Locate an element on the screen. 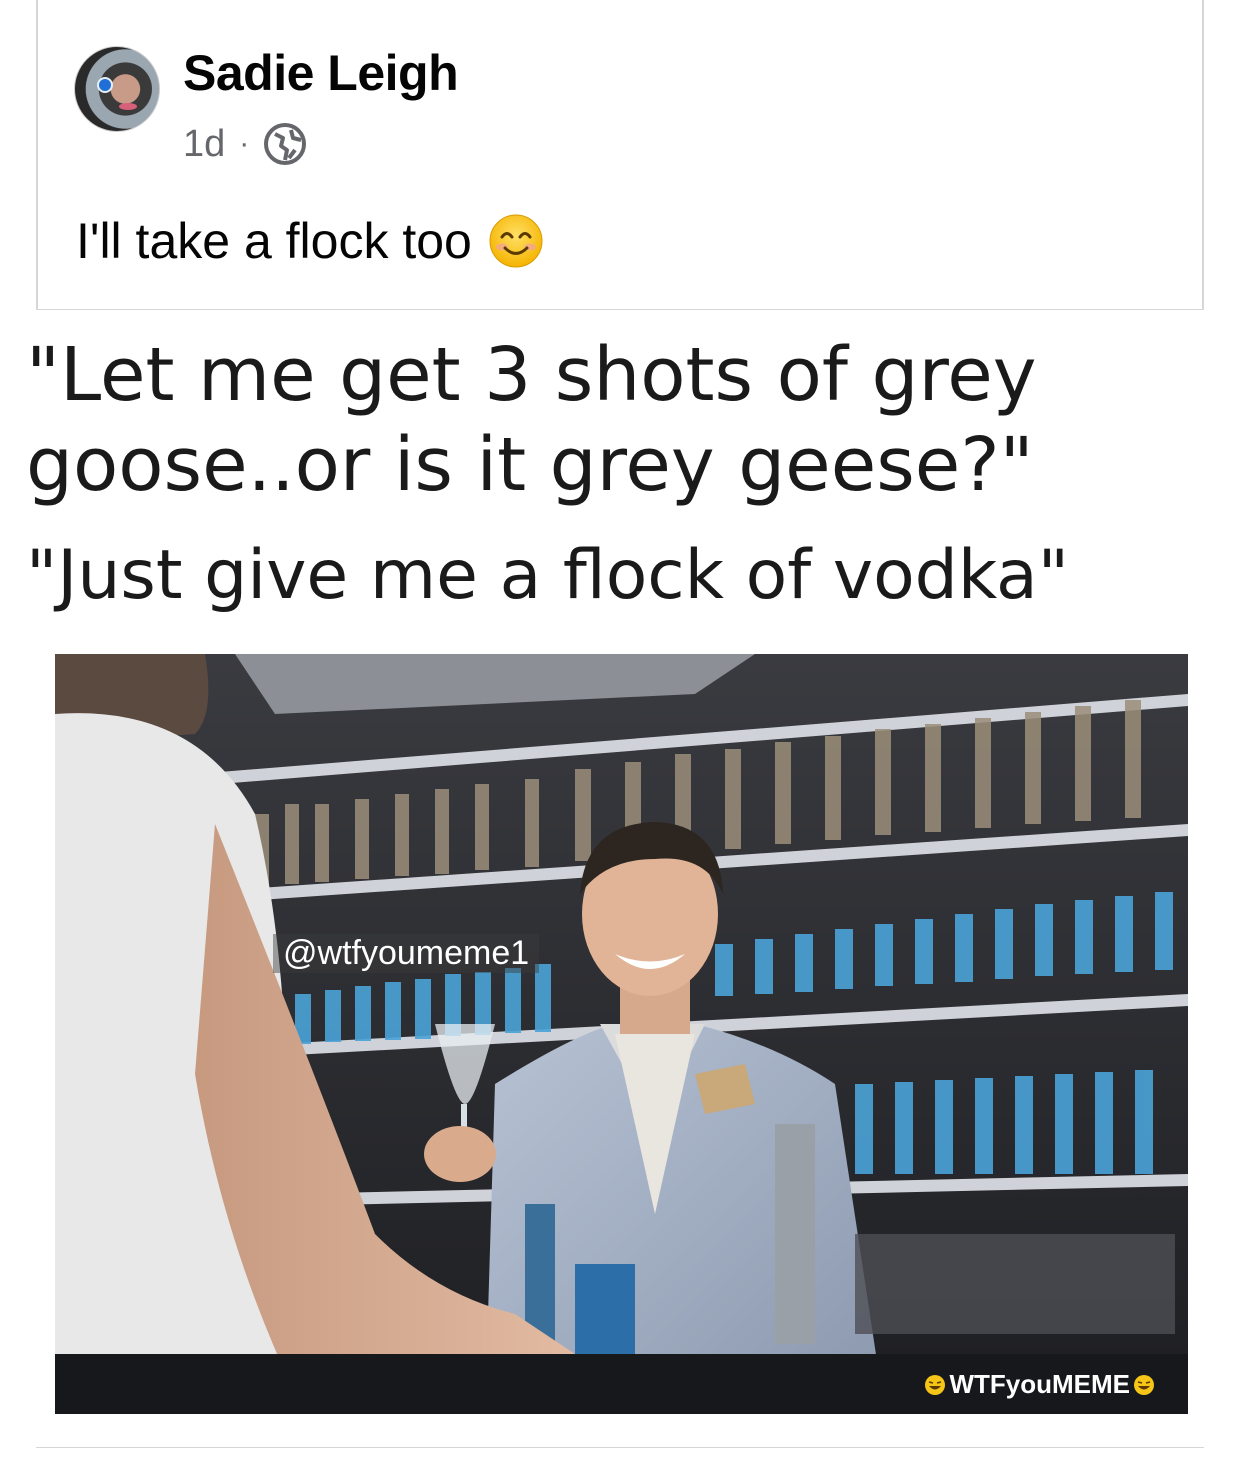 The image size is (1242, 1459). author-name: Sadie Leigh is located at coordinates (321, 73).